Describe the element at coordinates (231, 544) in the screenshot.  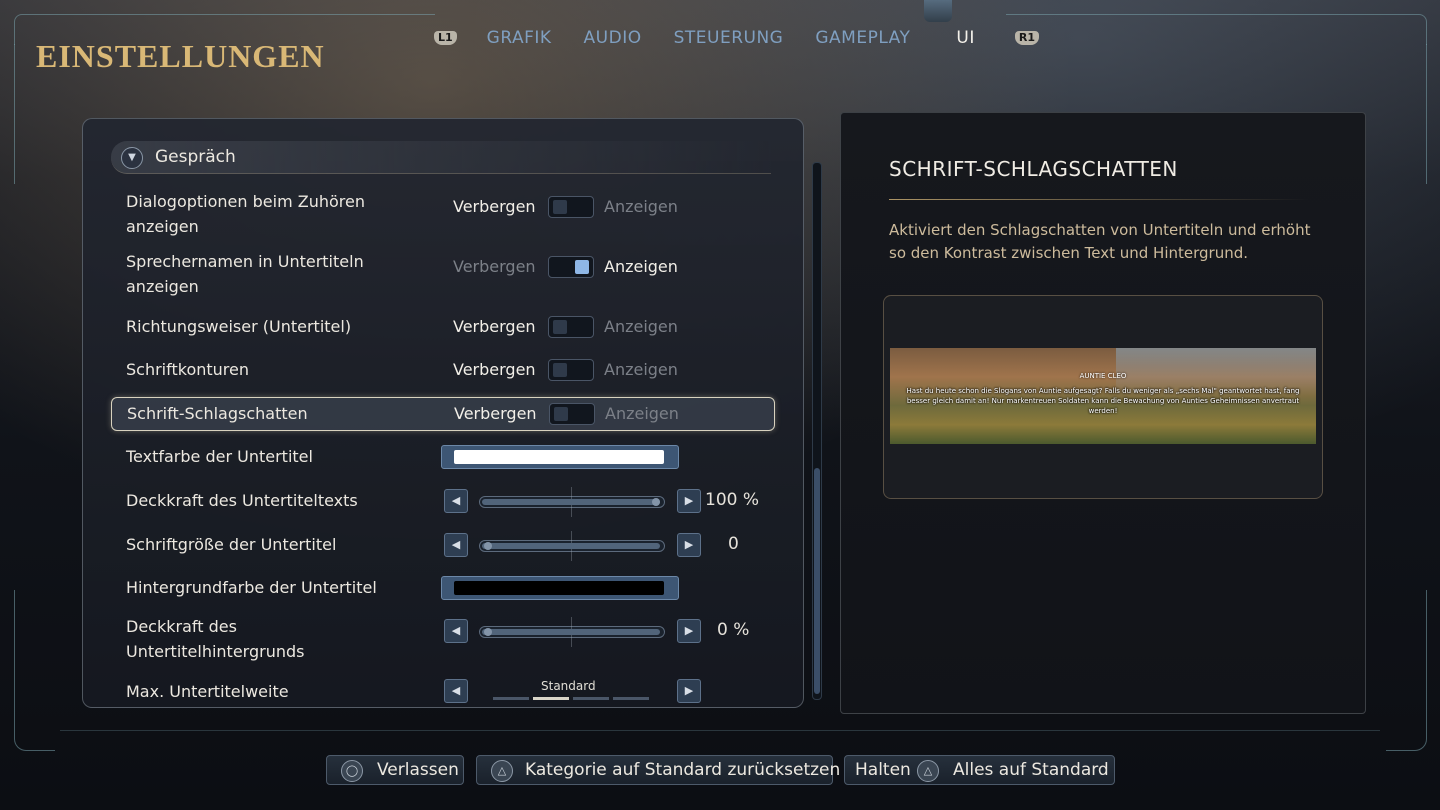
I see `setting-label: Schriftgröße der Untertitel` at that location.